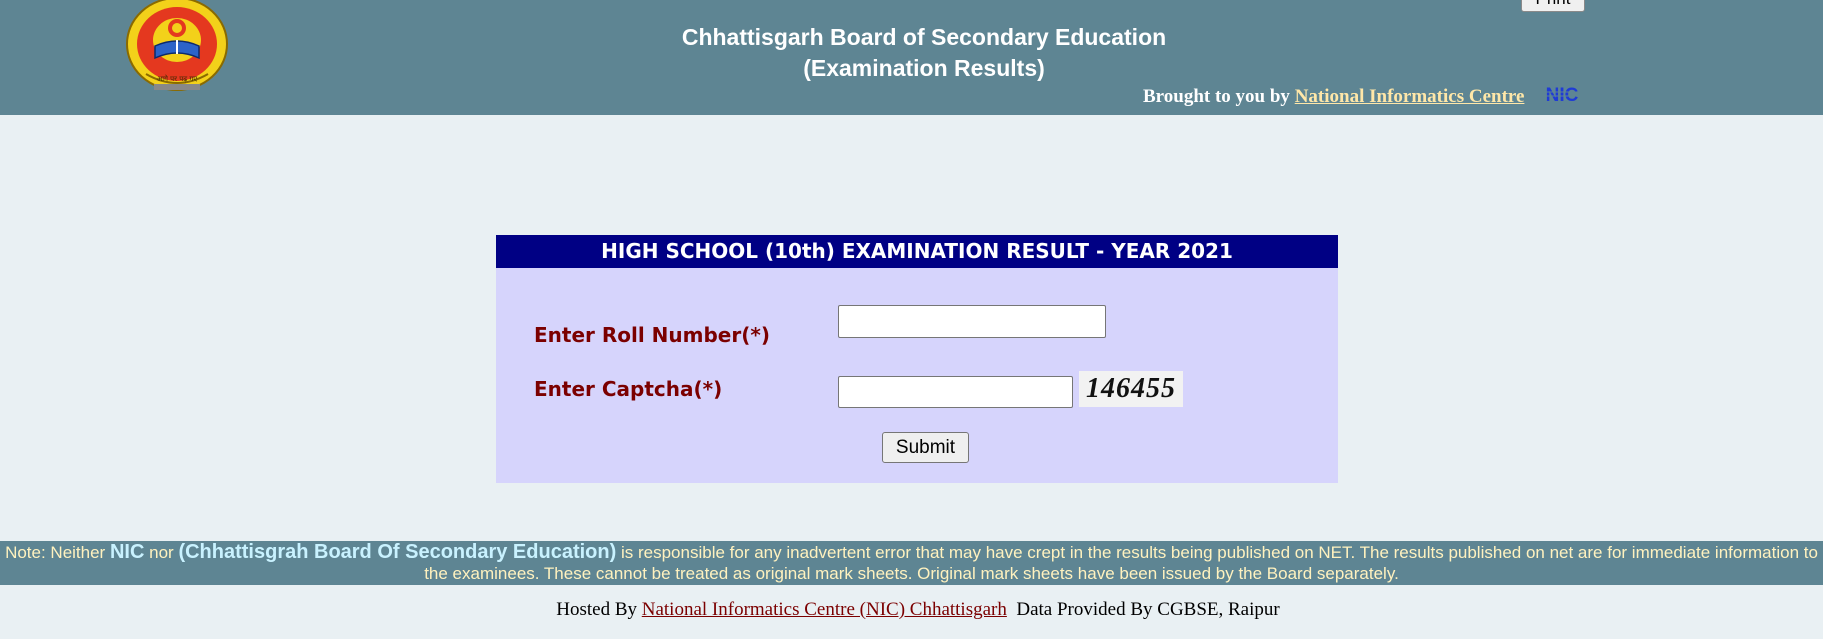 The width and height of the screenshot is (1823, 639). What do you see at coordinates (1410, 96) in the screenshot?
I see `nic-link: National Informatics Centre` at bounding box center [1410, 96].